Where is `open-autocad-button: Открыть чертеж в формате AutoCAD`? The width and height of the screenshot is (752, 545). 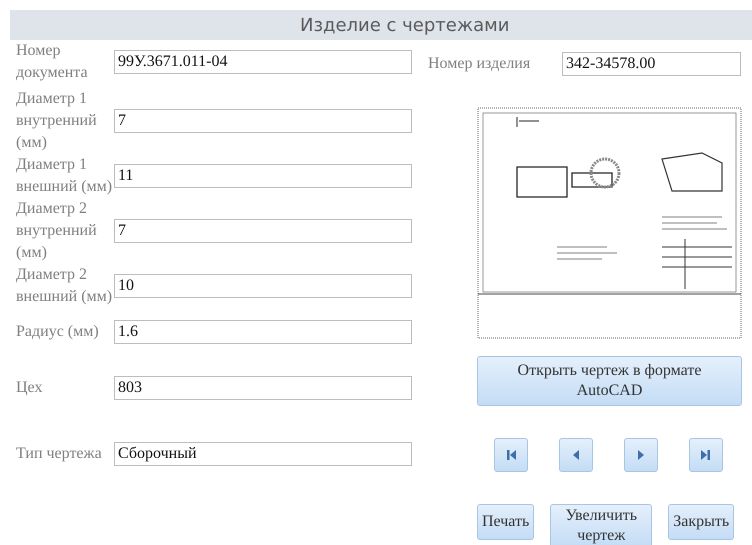 open-autocad-button: Открыть чертеж в формате AutoCAD is located at coordinates (609, 381).